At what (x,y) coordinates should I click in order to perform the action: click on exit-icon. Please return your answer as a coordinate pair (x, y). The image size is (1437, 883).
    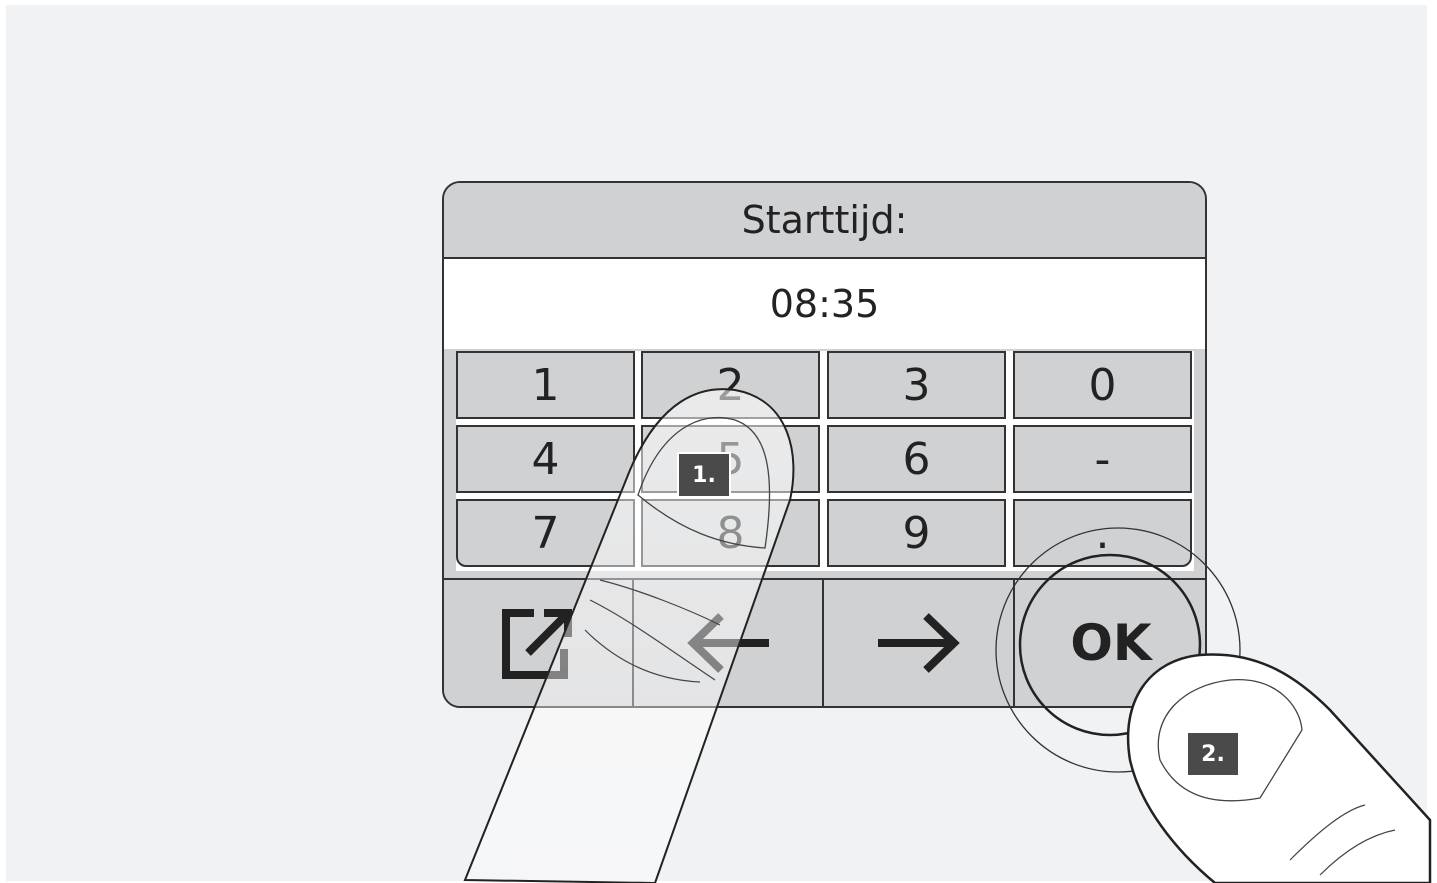
    Looking at the image, I should click on (537, 644).